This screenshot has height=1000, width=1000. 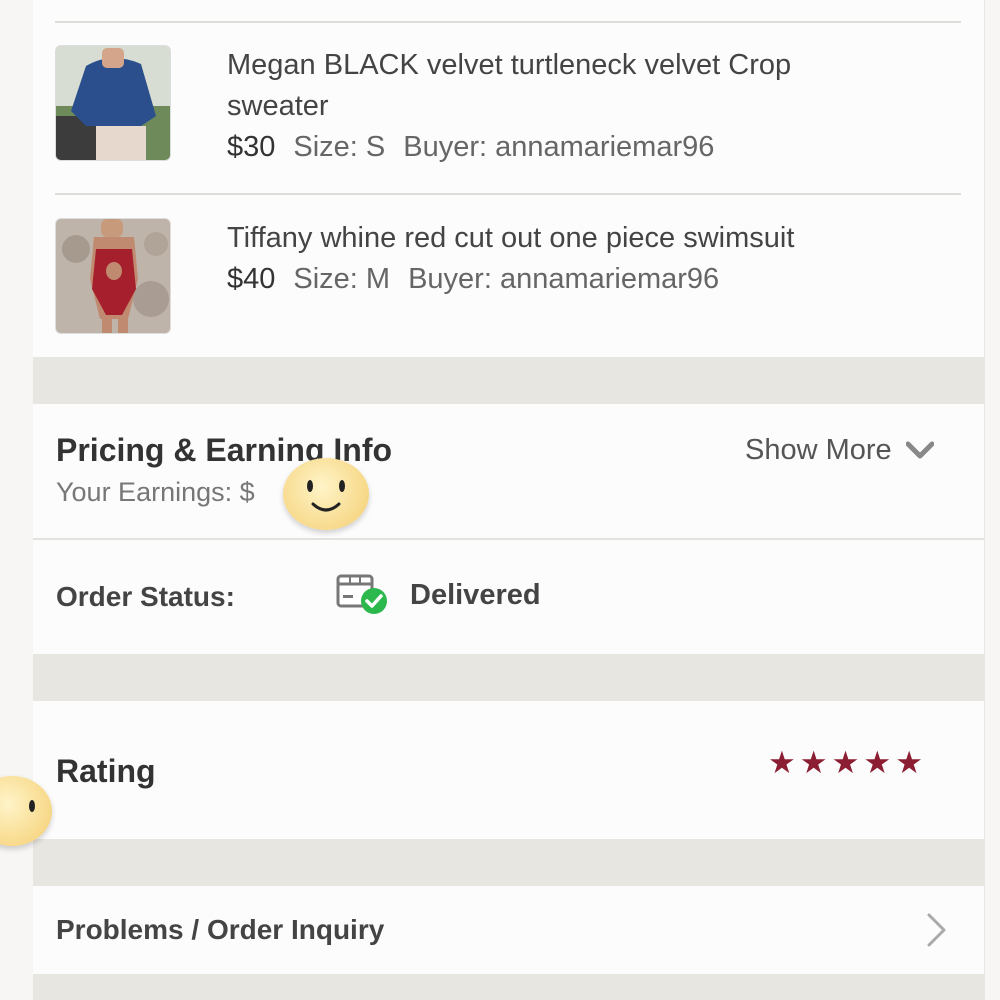 I want to click on chevron-down-icon, so click(x=919, y=449).